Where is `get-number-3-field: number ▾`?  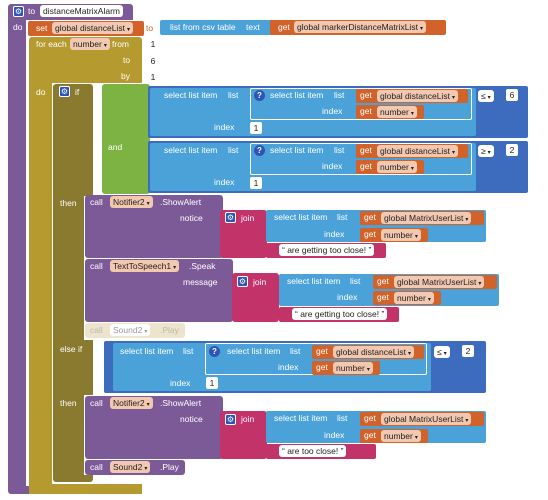
get-number-3-field: number ▾ is located at coordinates (353, 368).